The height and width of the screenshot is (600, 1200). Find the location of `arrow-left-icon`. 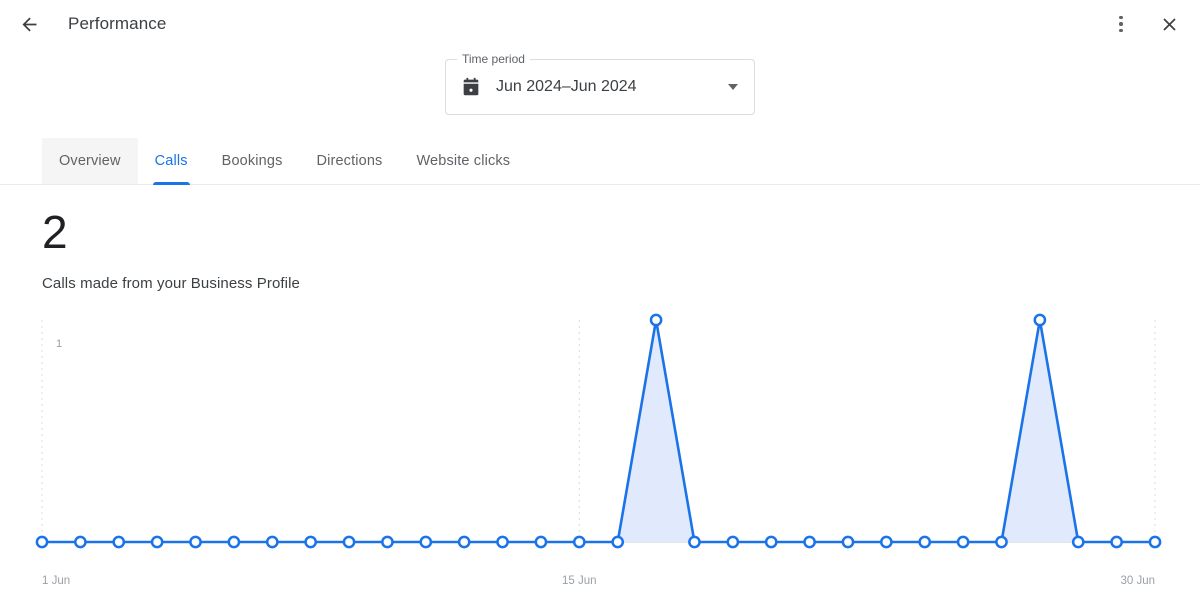

arrow-left-icon is located at coordinates (29, 24).